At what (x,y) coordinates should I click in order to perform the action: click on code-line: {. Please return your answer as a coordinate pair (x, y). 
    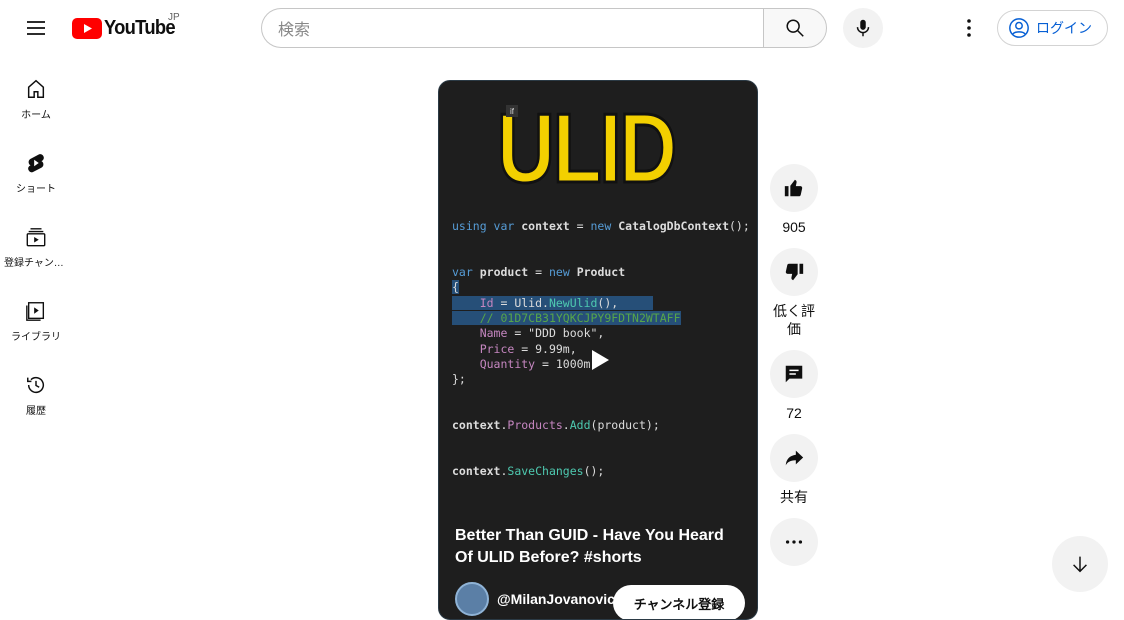
    Looking at the image, I should click on (455, 287).